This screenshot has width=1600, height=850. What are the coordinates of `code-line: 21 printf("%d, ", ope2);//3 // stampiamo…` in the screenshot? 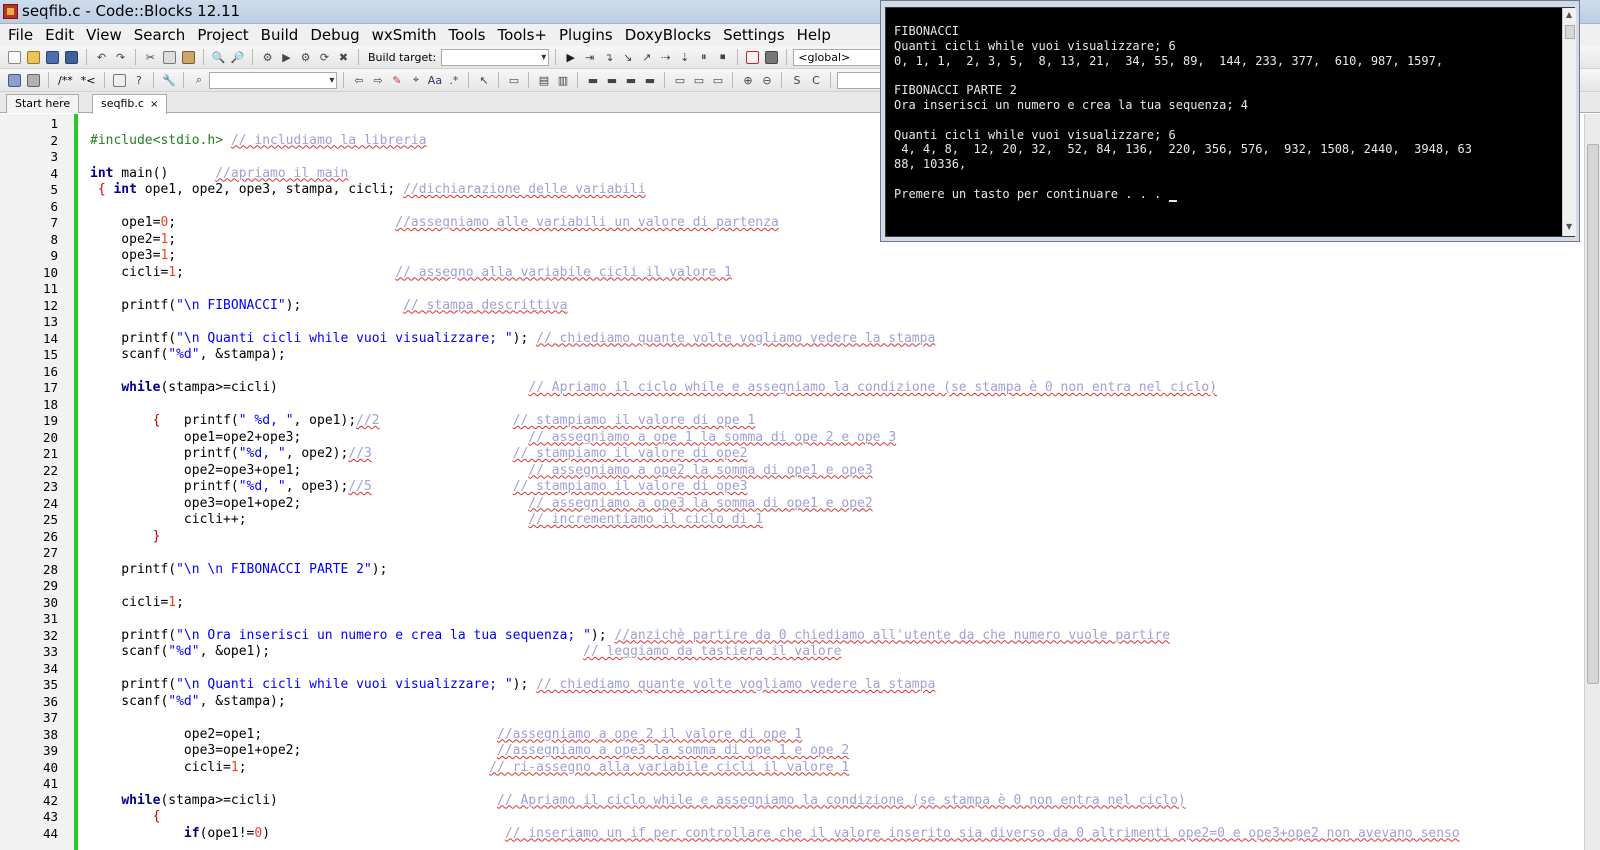 It's located at (792, 454).